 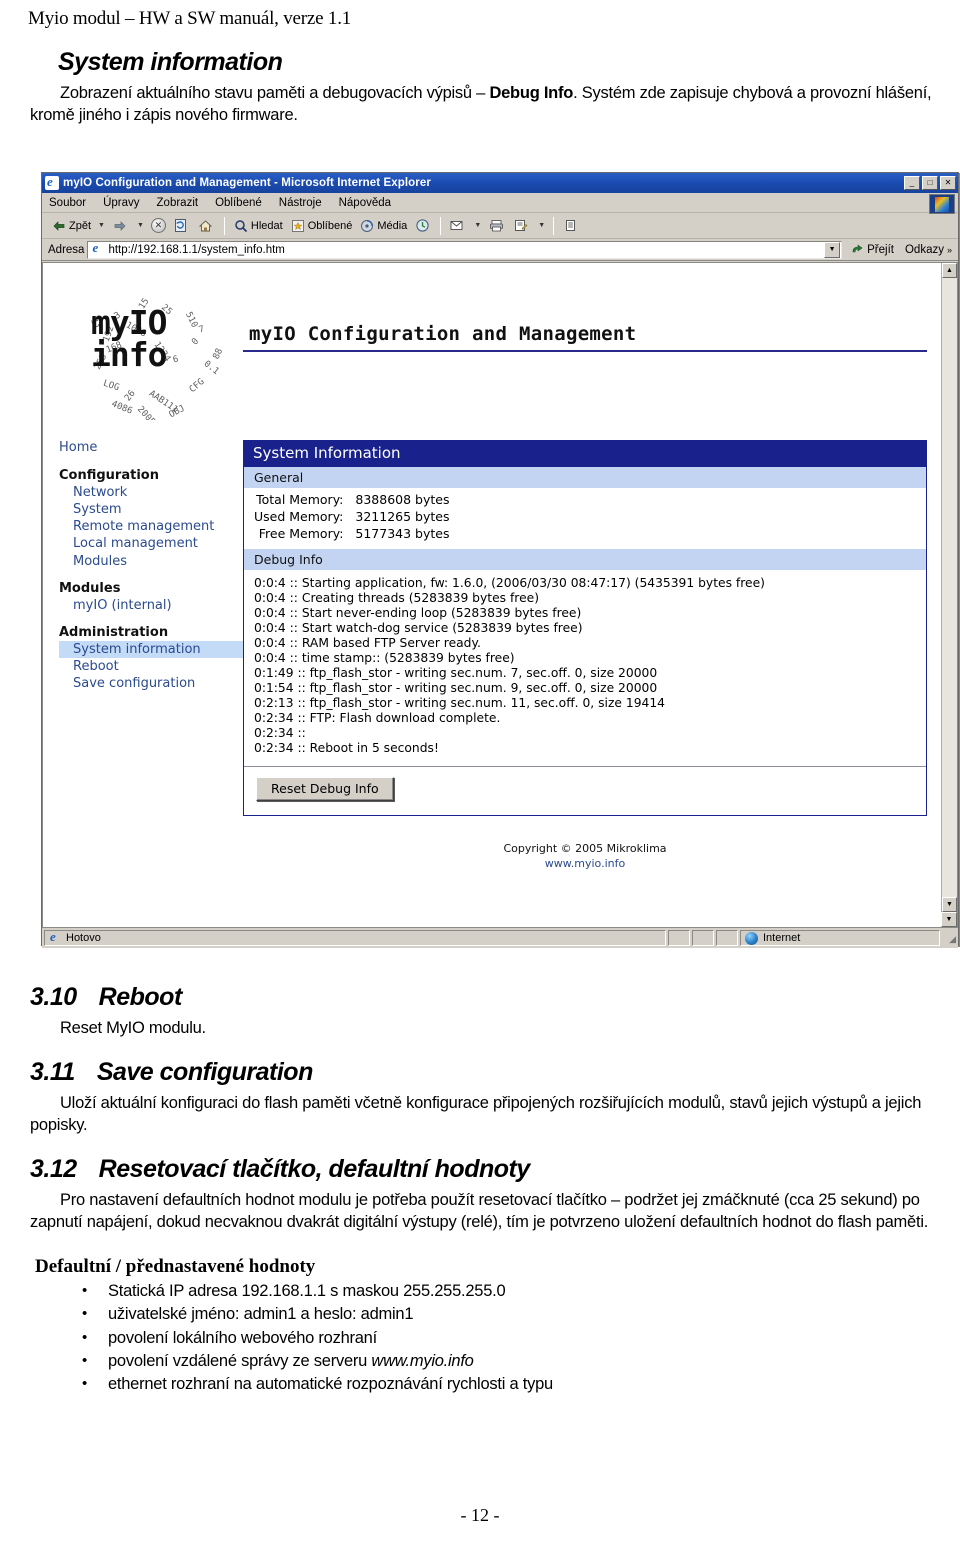 I want to click on links-chevron-icon: », so click(x=949, y=249).